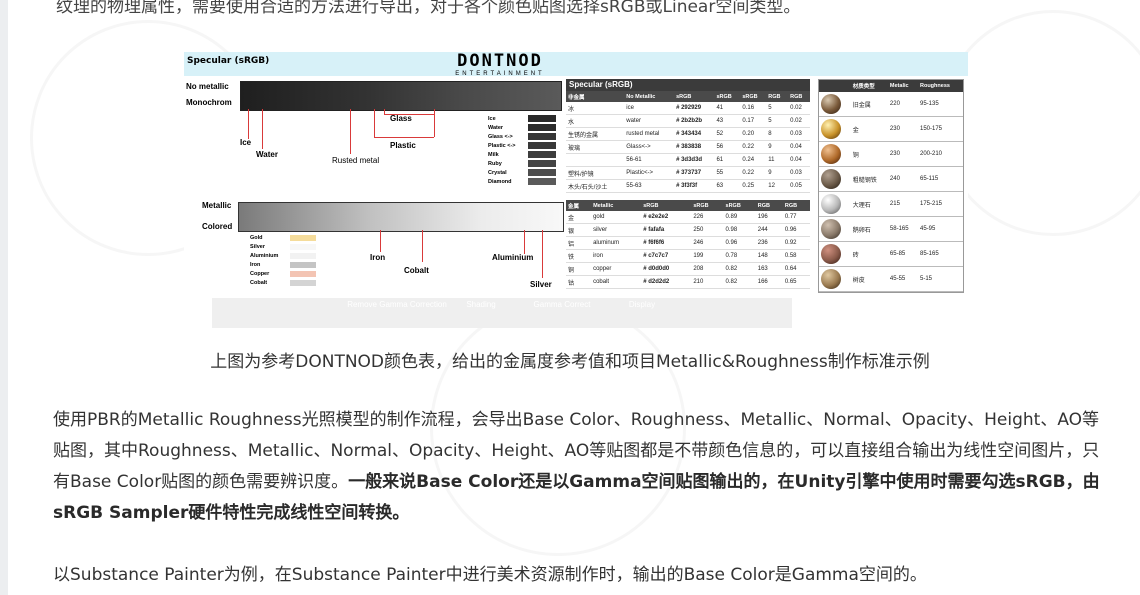  I want to click on table-cell: 塑料/护镜, so click(595, 173).